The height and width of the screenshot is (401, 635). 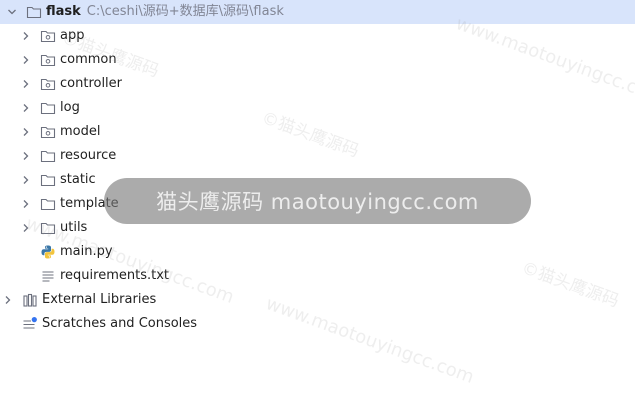 What do you see at coordinates (78, 179) in the screenshot?
I see `tree-item-label: static` at bounding box center [78, 179].